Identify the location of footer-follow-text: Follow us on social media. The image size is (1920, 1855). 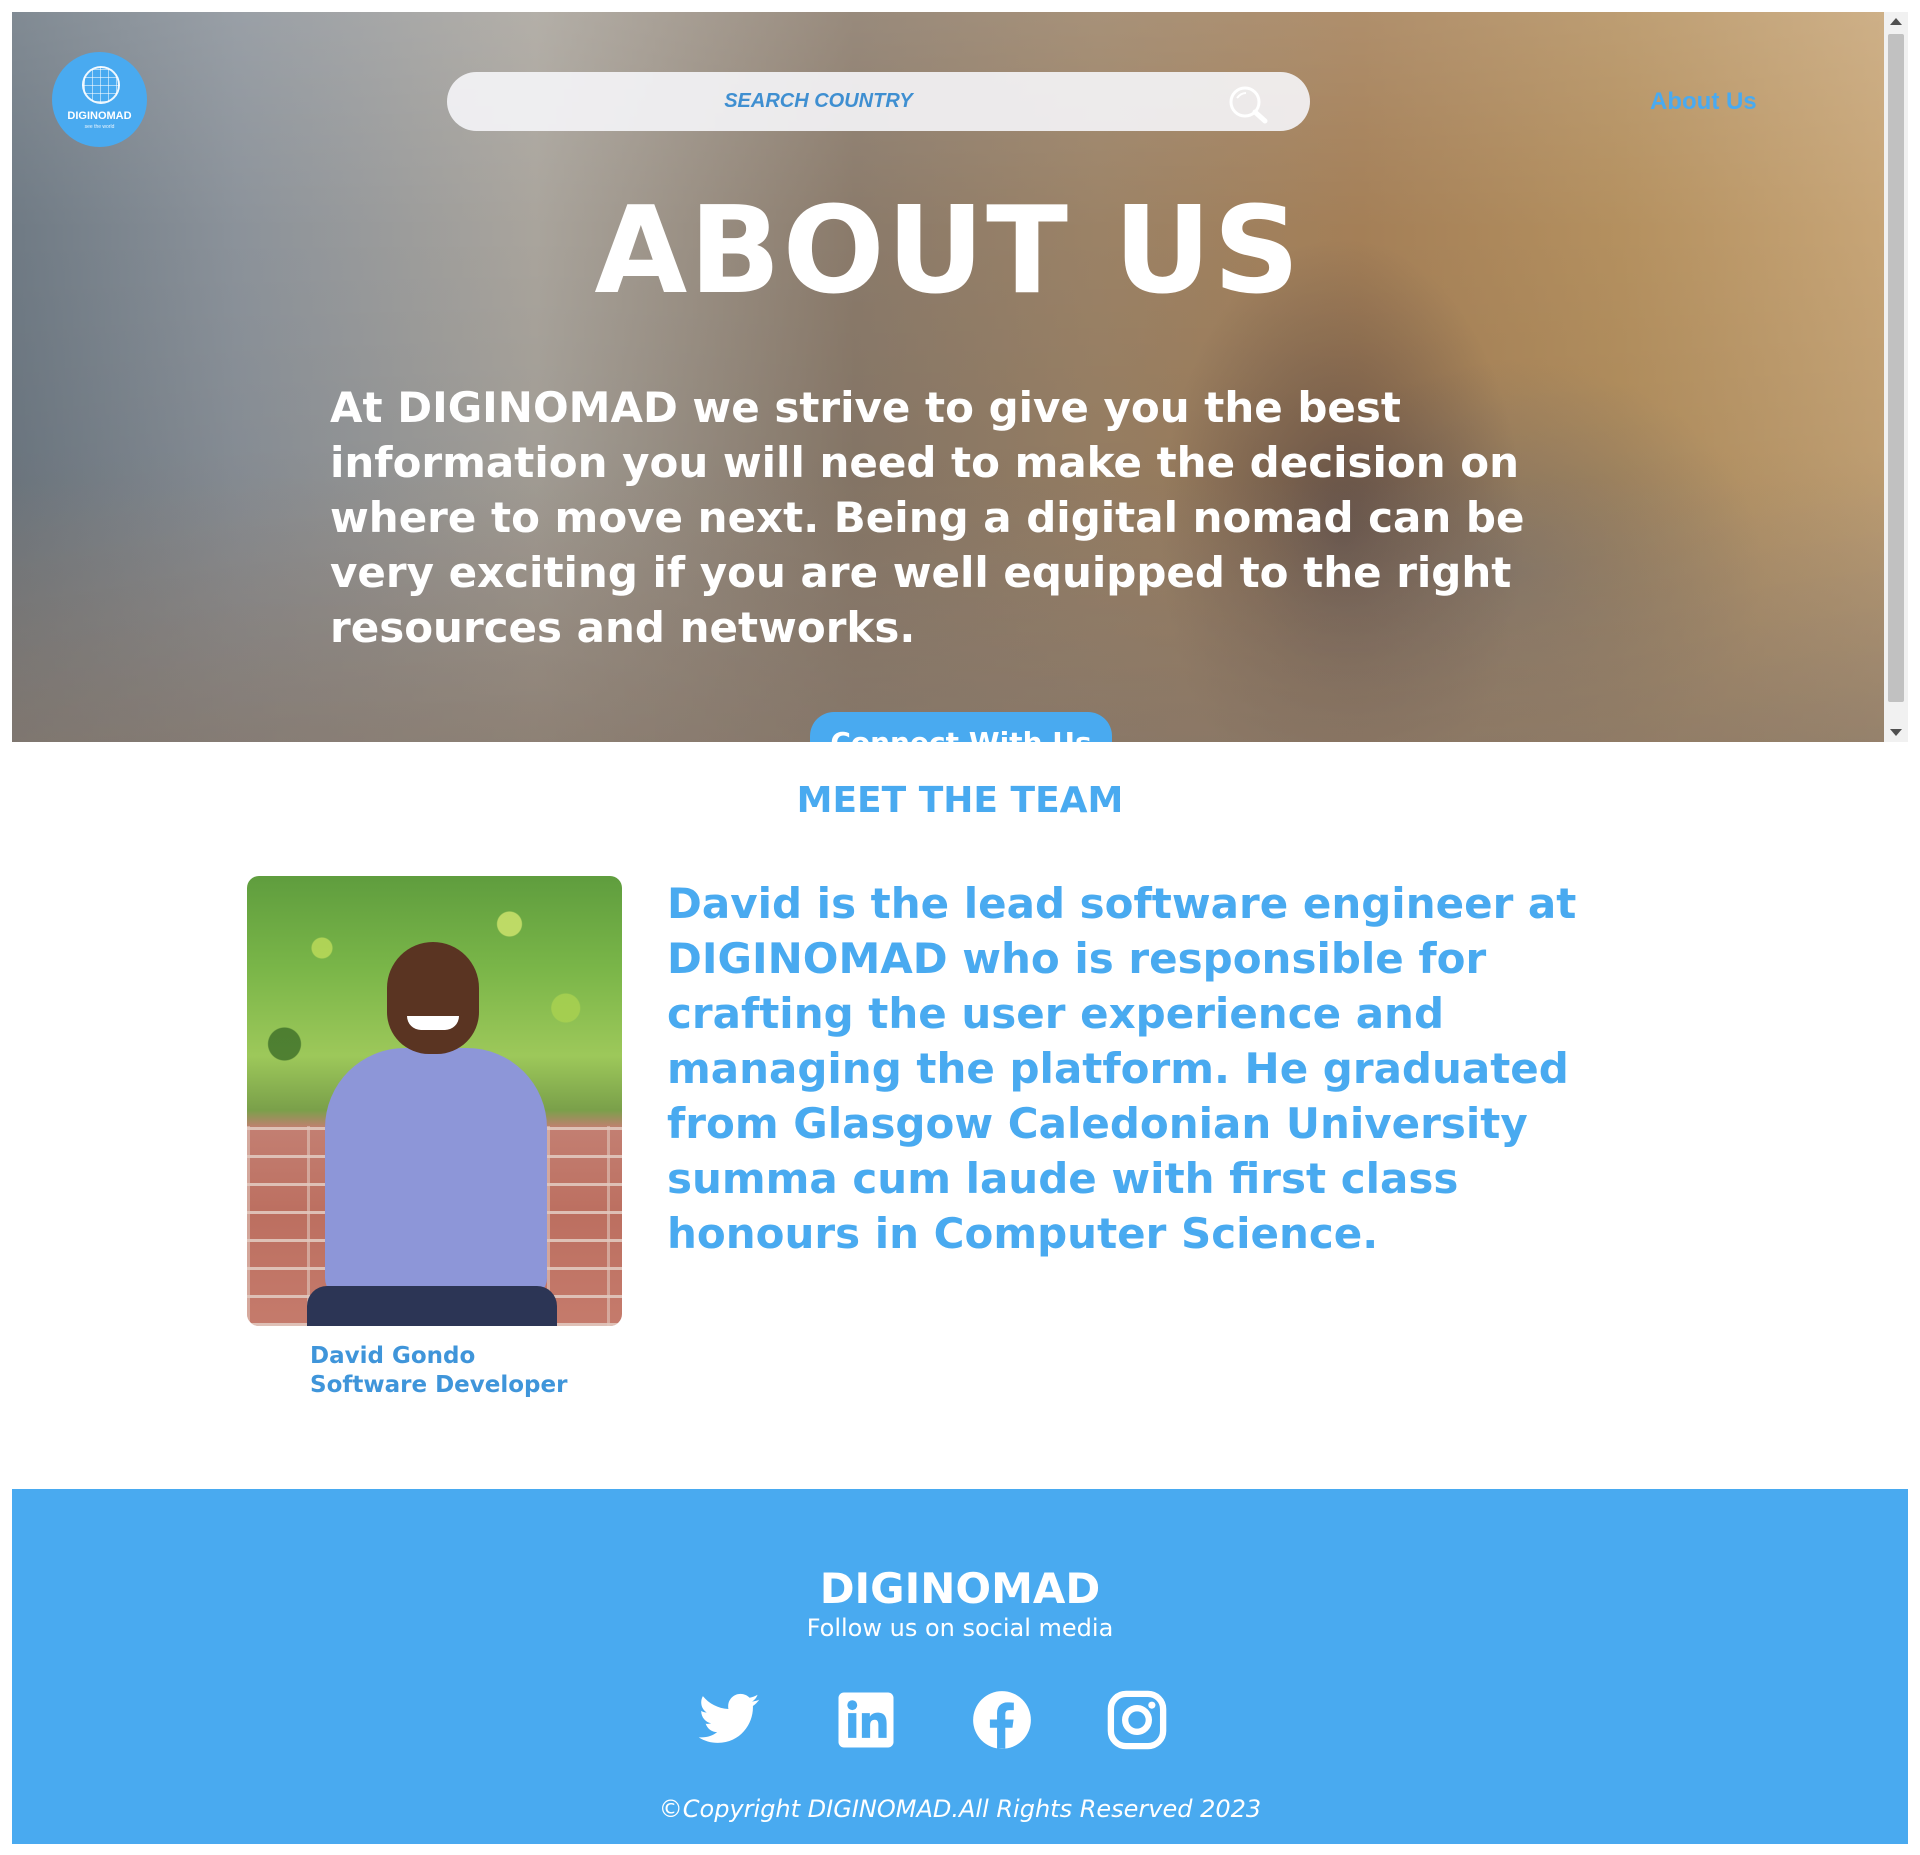
(960, 1628).